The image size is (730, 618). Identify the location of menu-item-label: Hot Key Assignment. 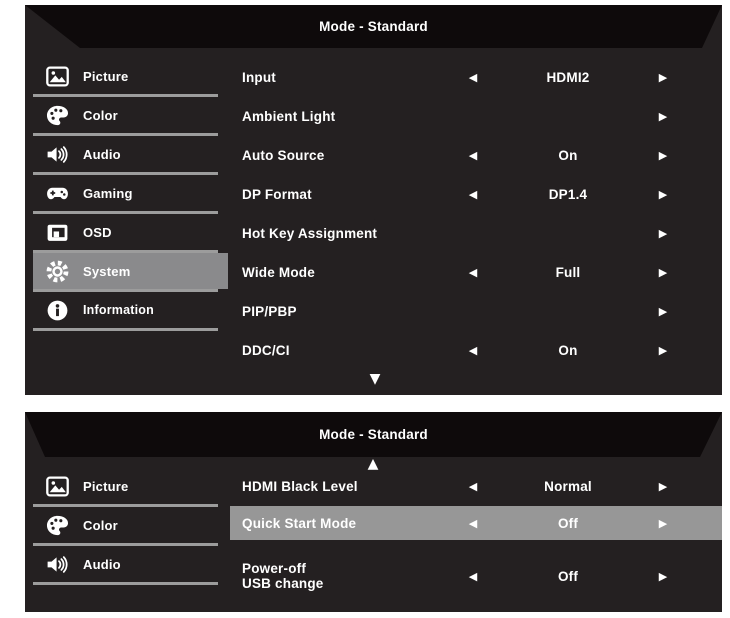
(310, 233).